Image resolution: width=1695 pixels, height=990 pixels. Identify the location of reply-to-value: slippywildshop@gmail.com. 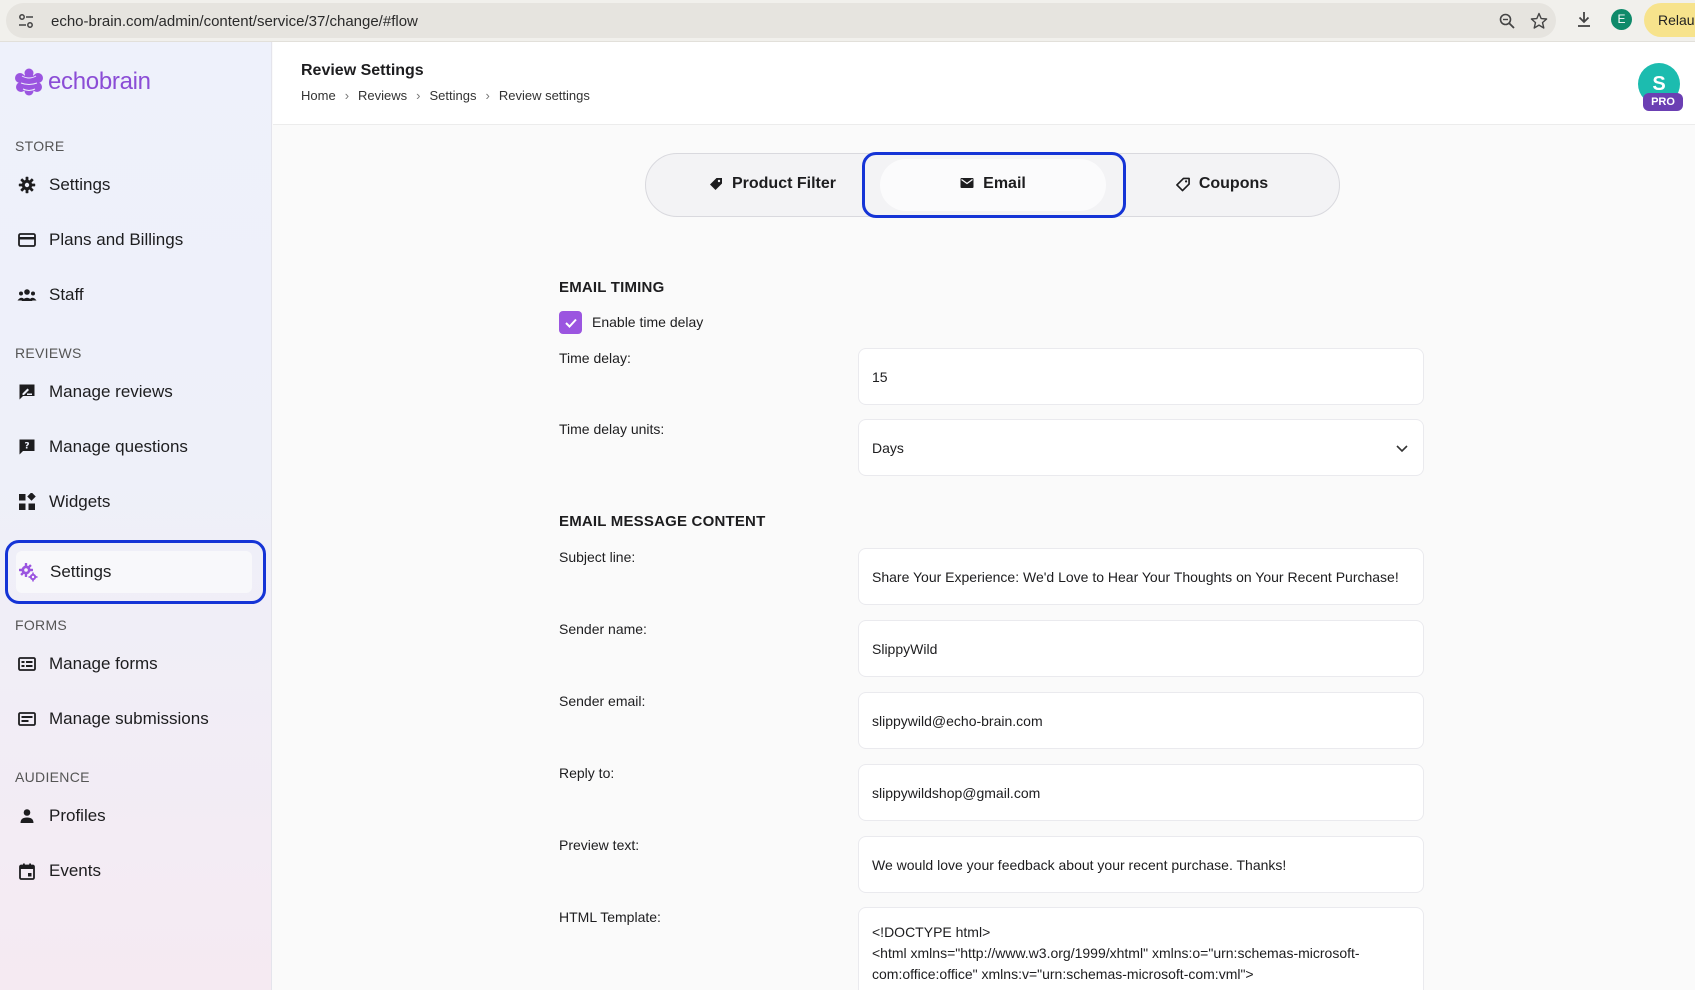
(956, 792).